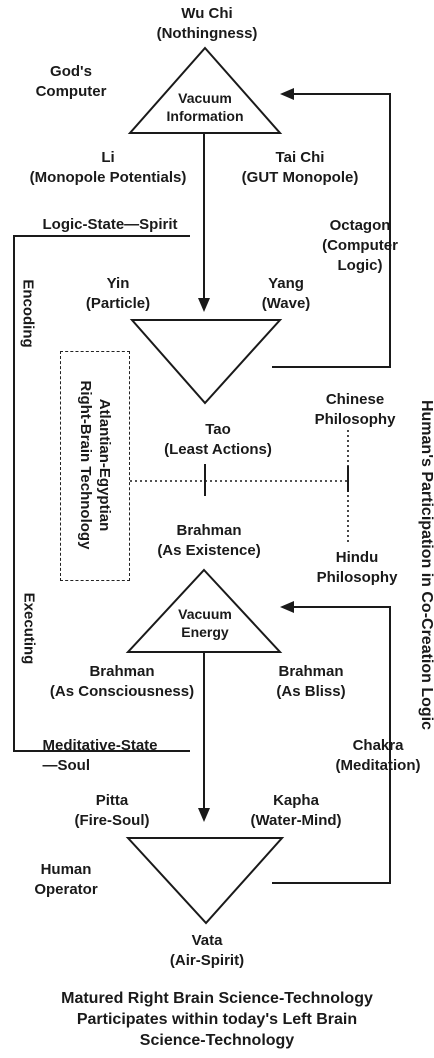 This screenshot has height=1058, width=434. What do you see at coordinates (218, 440) in the screenshot?
I see `tao-label: Tao (Least Actions)` at bounding box center [218, 440].